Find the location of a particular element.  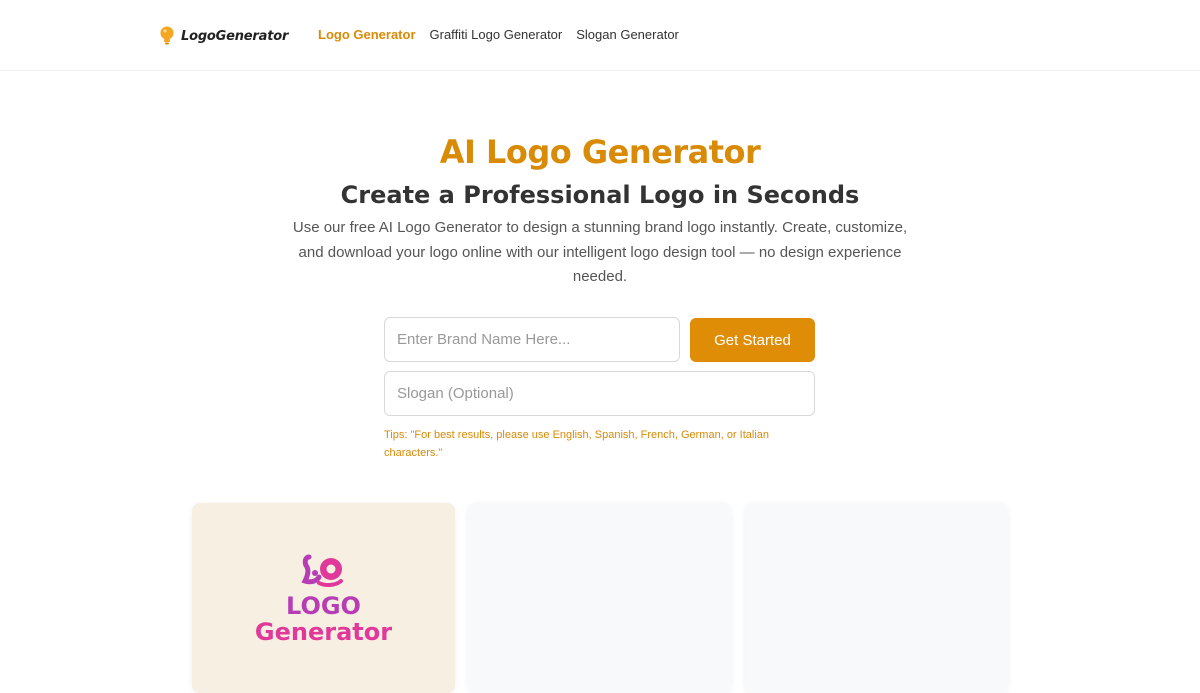

lightbulb-icon is located at coordinates (167, 35).